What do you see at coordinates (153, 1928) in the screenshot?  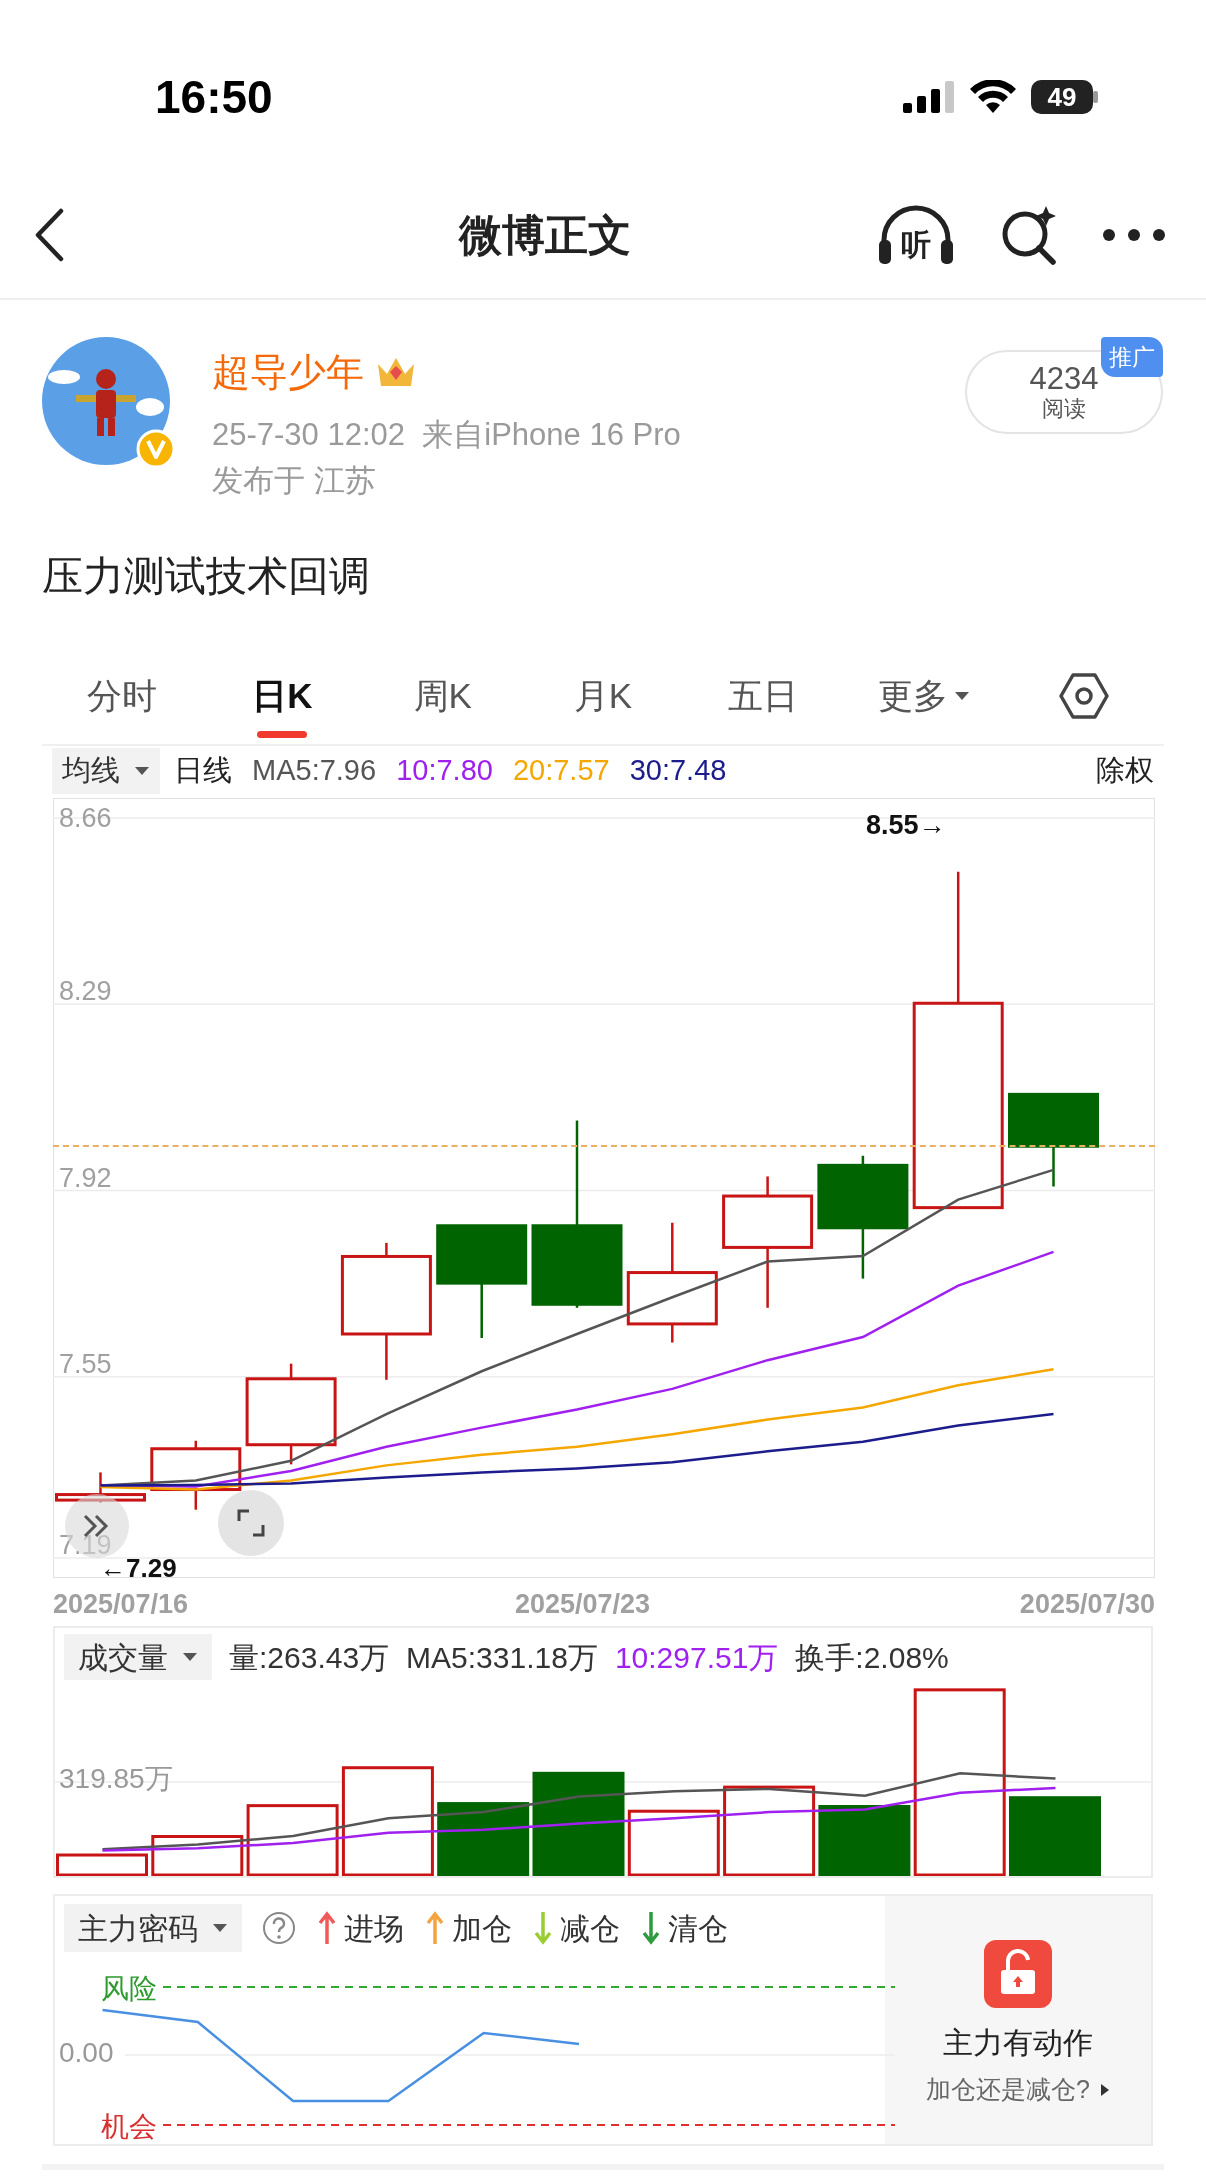 I see `main-force-selector: 主力密码` at bounding box center [153, 1928].